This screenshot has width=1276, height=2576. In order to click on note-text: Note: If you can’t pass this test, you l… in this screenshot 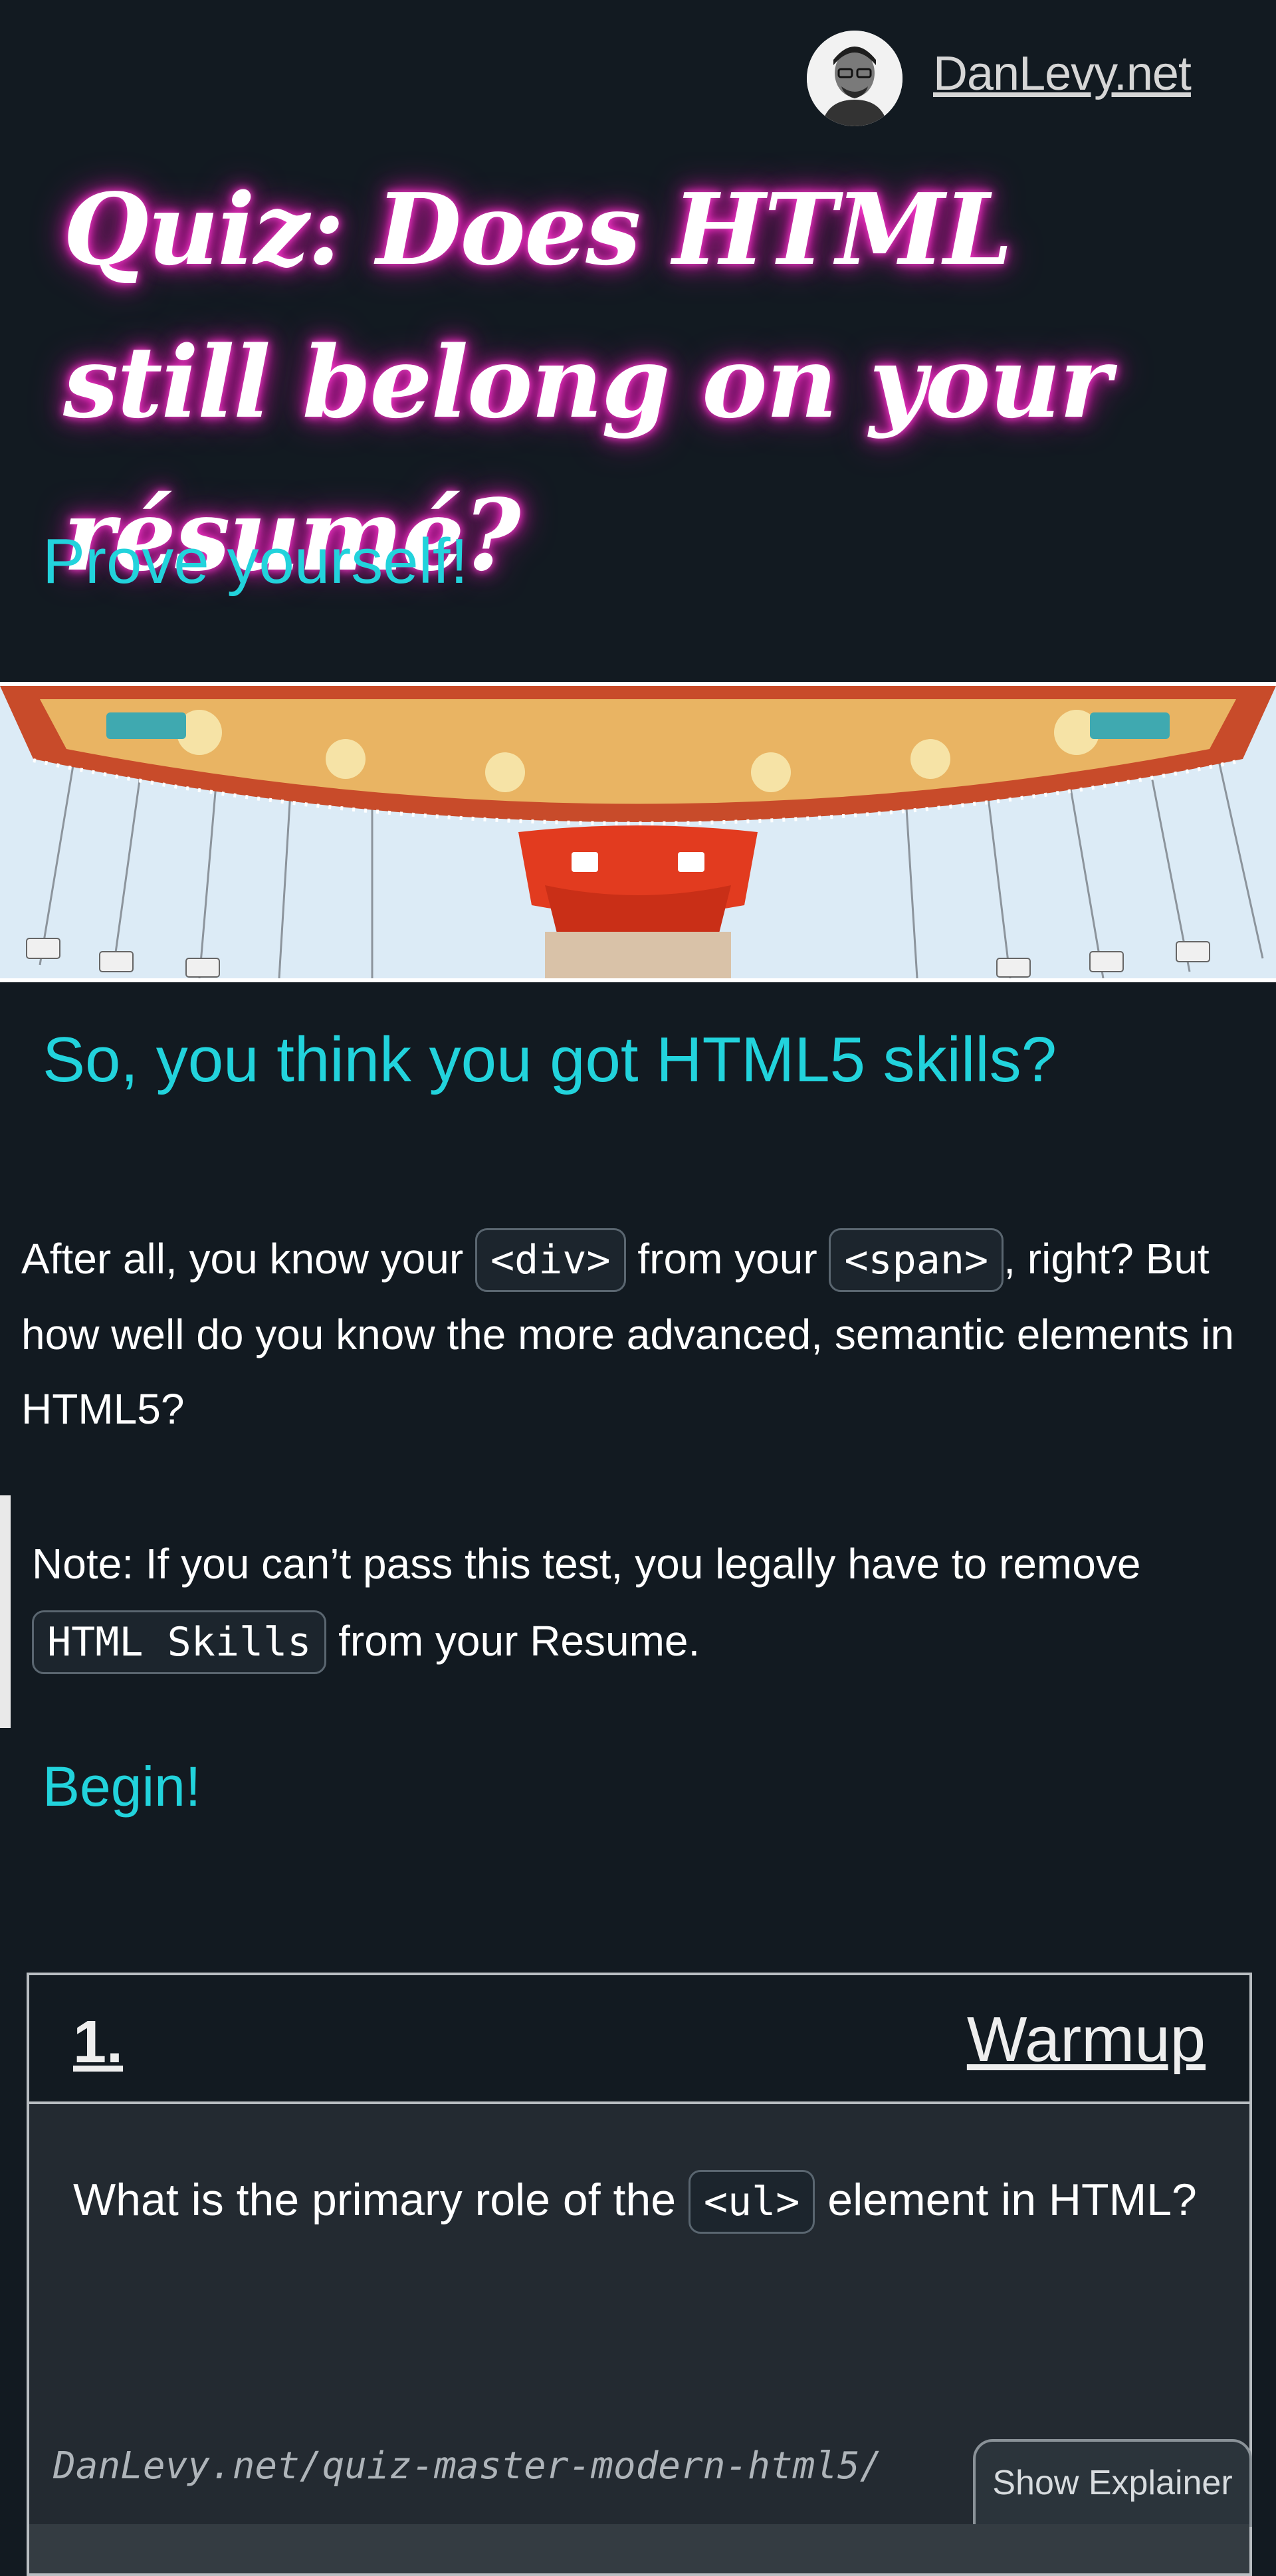, I will do `click(640, 1603)`.